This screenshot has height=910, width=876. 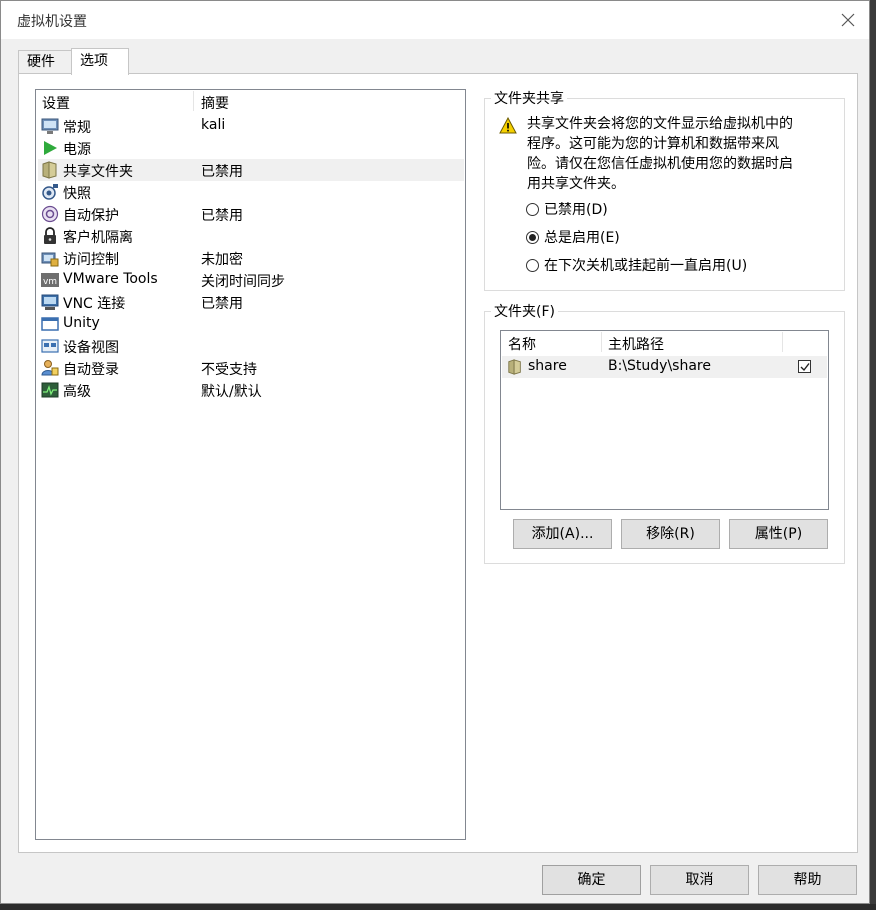 What do you see at coordinates (243, 282) in the screenshot?
I see `settings-item-summary: 关闭时间同步` at bounding box center [243, 282].